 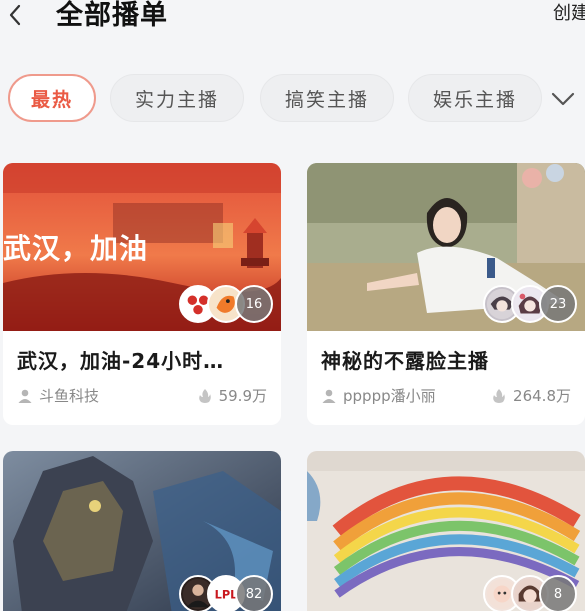 I want to click on category-tabs: 最热 实力主播 搞笑主播 娱乐主播, so click(x=292, y=99).